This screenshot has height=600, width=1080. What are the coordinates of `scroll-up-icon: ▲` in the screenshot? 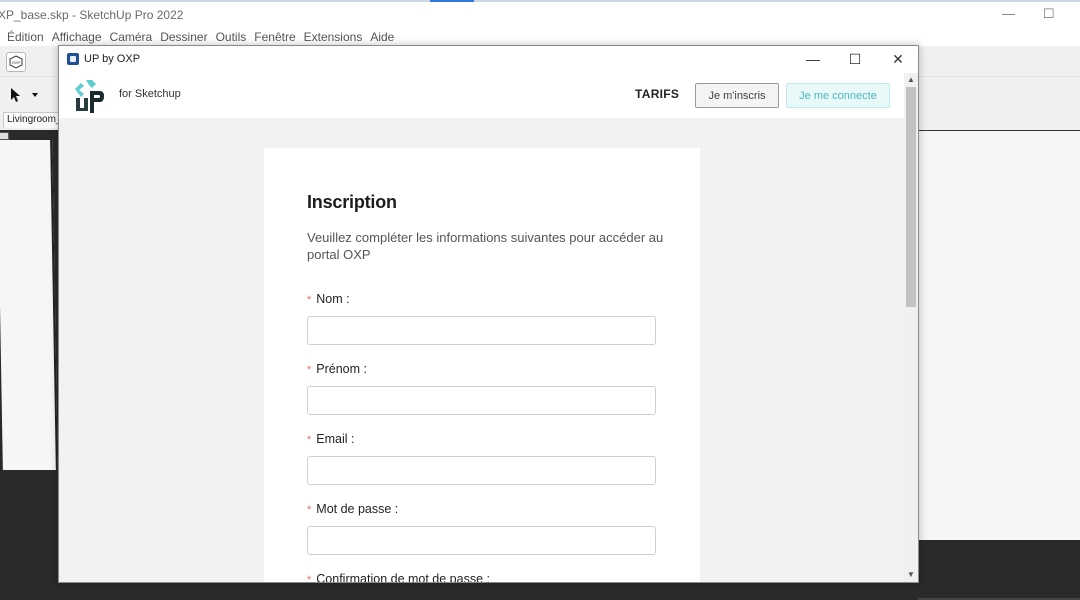 It's located at (911, 80).